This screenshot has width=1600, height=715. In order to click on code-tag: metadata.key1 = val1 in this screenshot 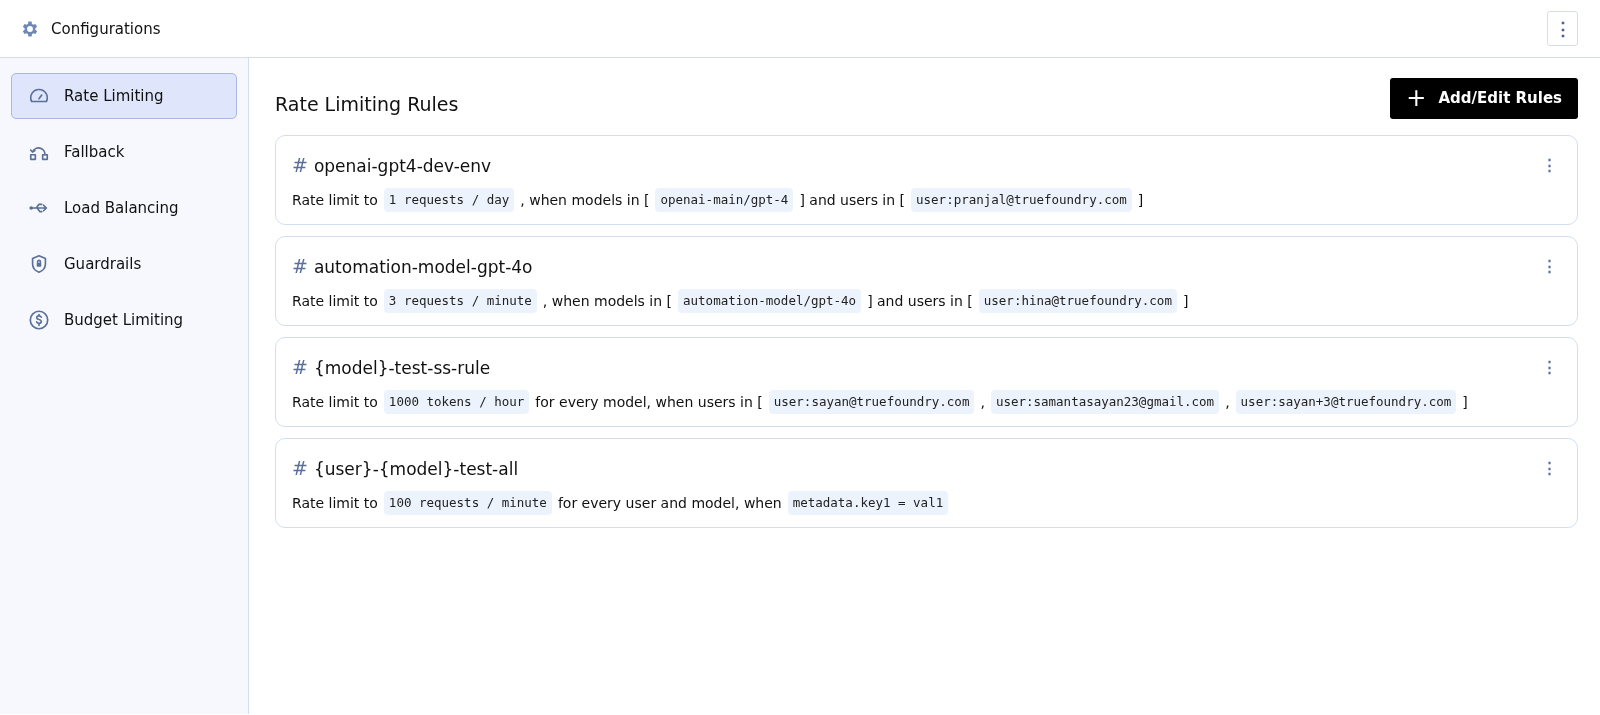, I will do `click(868, 503)`.